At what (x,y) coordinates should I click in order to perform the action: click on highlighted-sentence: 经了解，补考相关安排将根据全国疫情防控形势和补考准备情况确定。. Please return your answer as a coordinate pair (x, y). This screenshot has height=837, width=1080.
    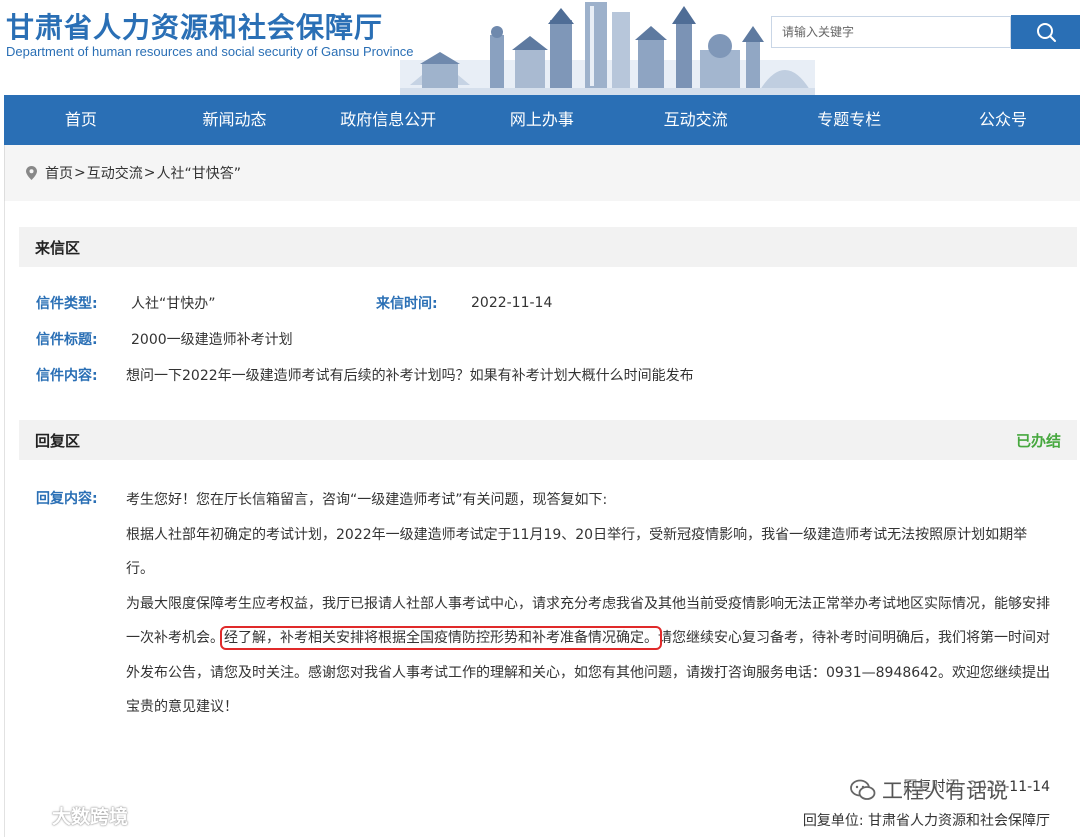
    Looking at the image, I should click on (441, 638).